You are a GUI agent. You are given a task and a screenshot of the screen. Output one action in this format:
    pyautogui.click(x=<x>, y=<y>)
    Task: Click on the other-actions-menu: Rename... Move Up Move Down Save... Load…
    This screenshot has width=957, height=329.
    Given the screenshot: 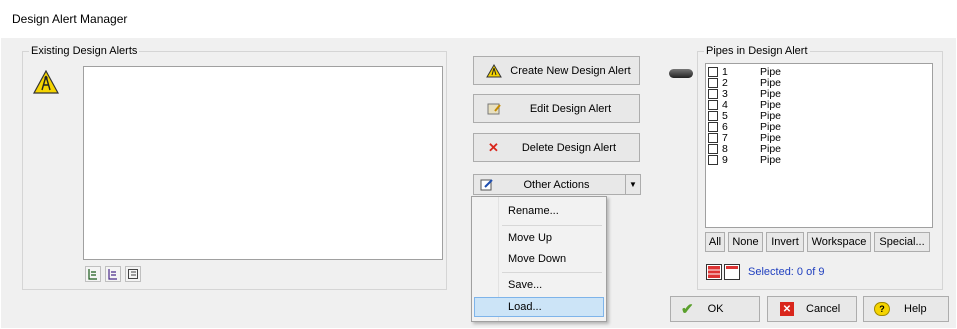 What is the action you would take?
    pyautogui.click(x=539, y=259)
    